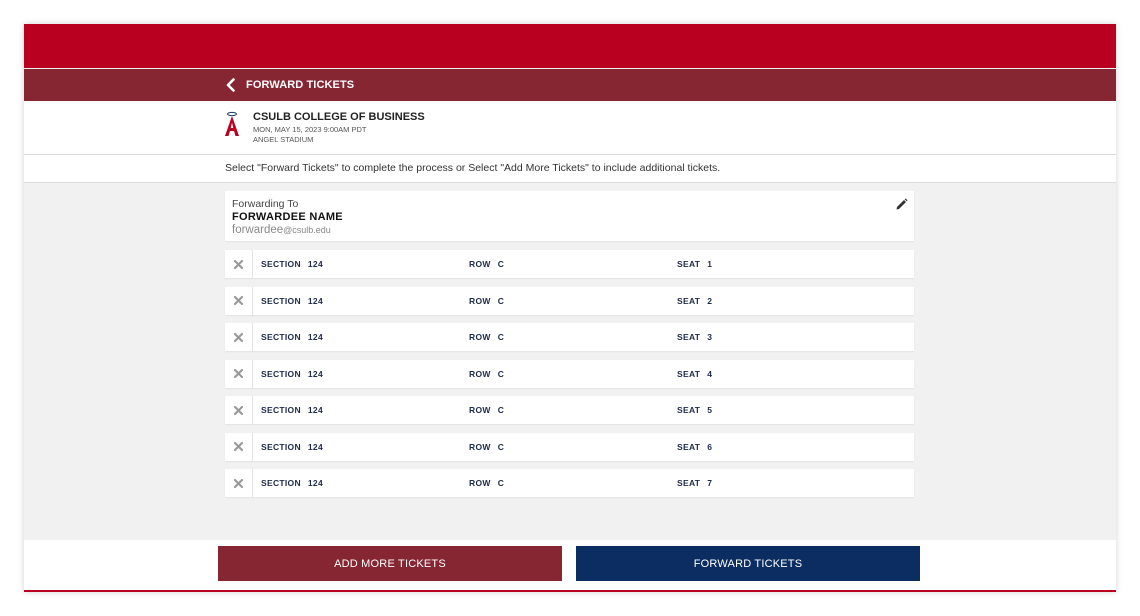  Describe the element at coordinates (748, 563) in the screenshot. I see `forward-tickets-button: FORWARD TICKETS` at that location.